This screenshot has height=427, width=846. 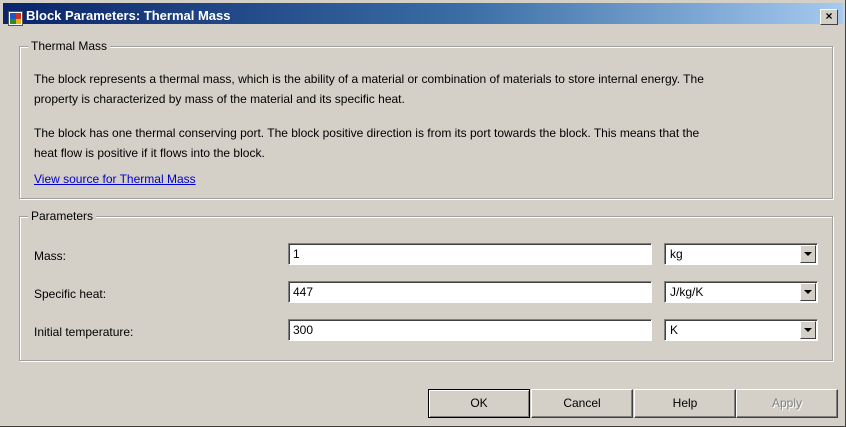 What do you see at coordinates (303, 330) in the screenshot?
I see `initial-temperature-value: 300` at bounding box center [303, 330].